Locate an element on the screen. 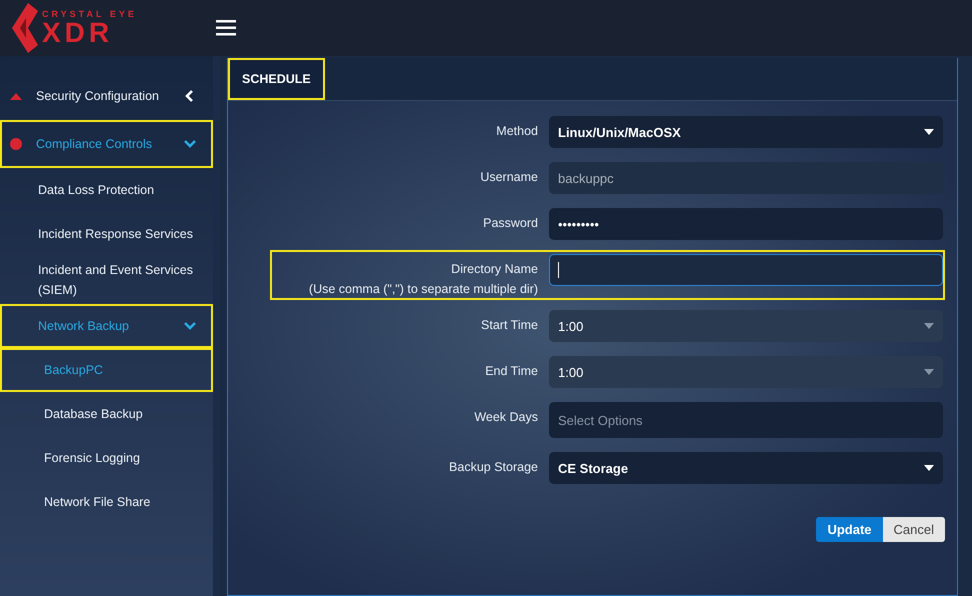 Image resolution: width=972 pixels, height=596 pixels. field-label: End Time is located at coordinates (511, 371).